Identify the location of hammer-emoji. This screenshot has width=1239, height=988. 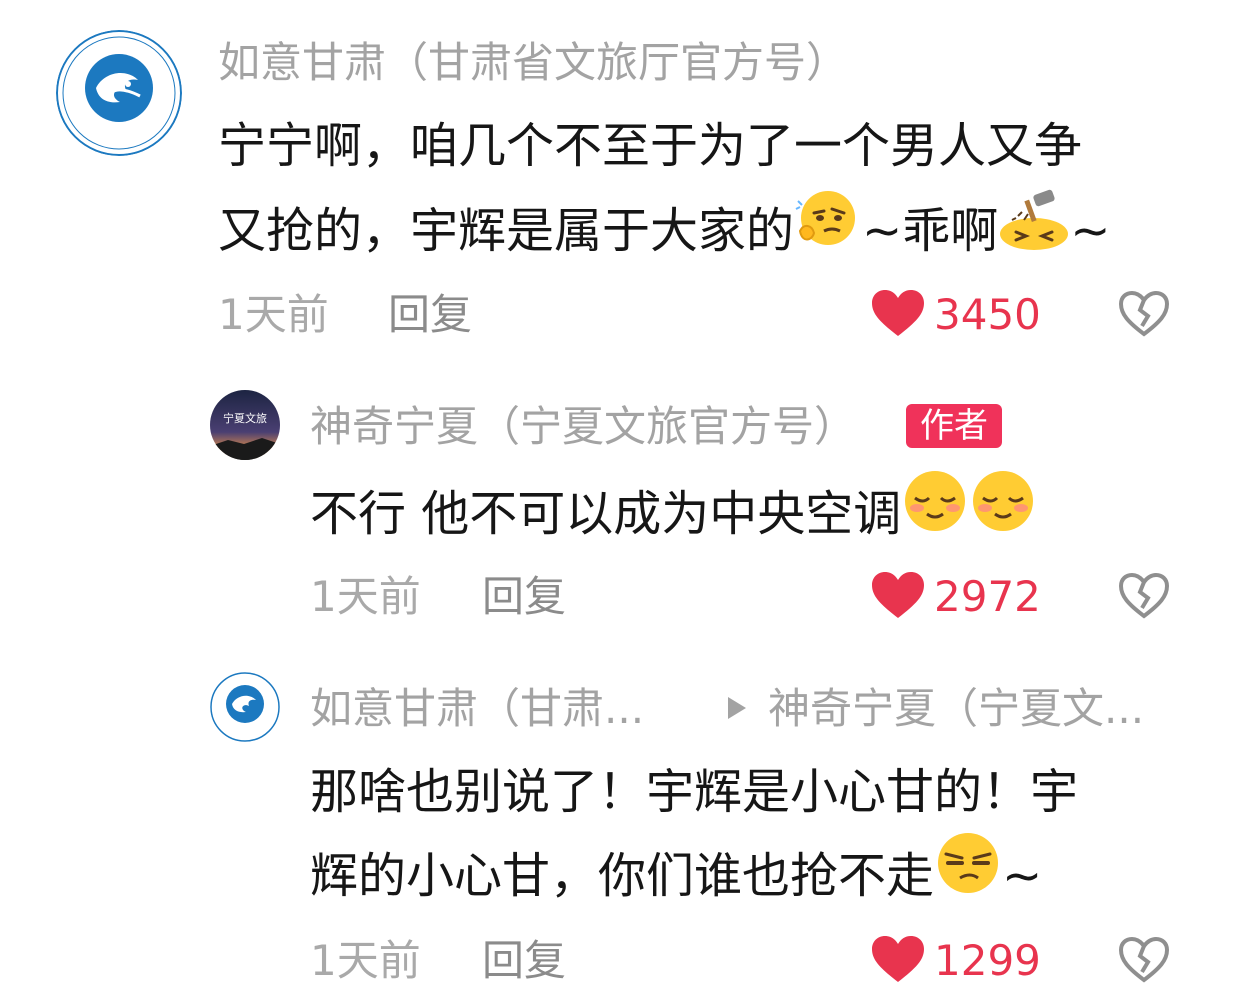
(1034, 230).